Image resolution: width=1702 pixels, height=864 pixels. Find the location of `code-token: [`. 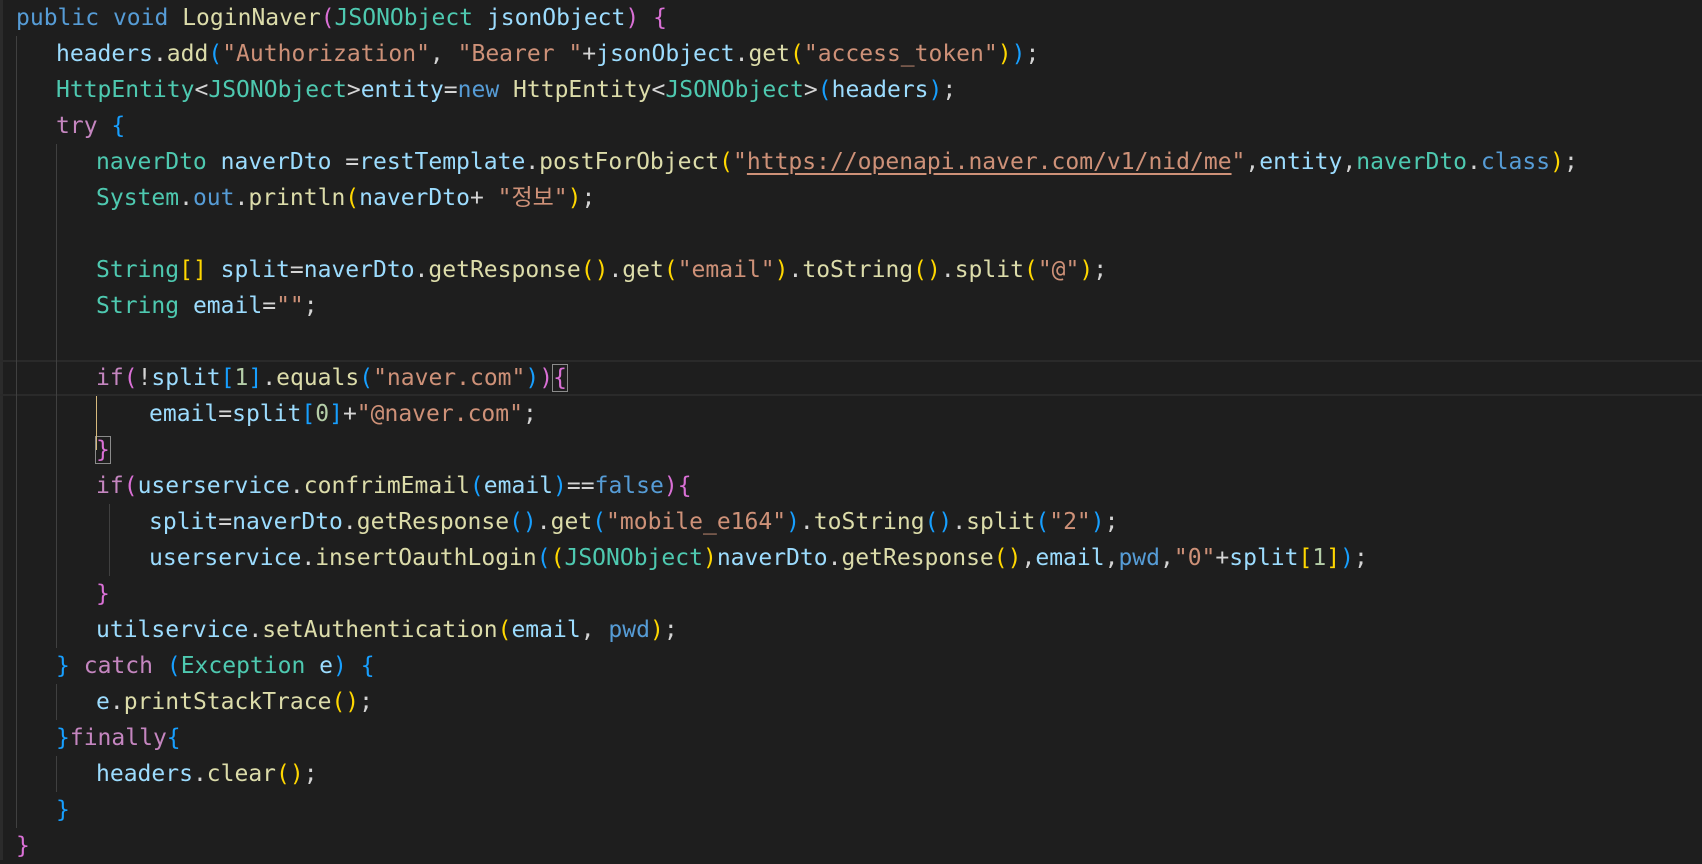

code-token: [ is located at coordinates (1305, 558).